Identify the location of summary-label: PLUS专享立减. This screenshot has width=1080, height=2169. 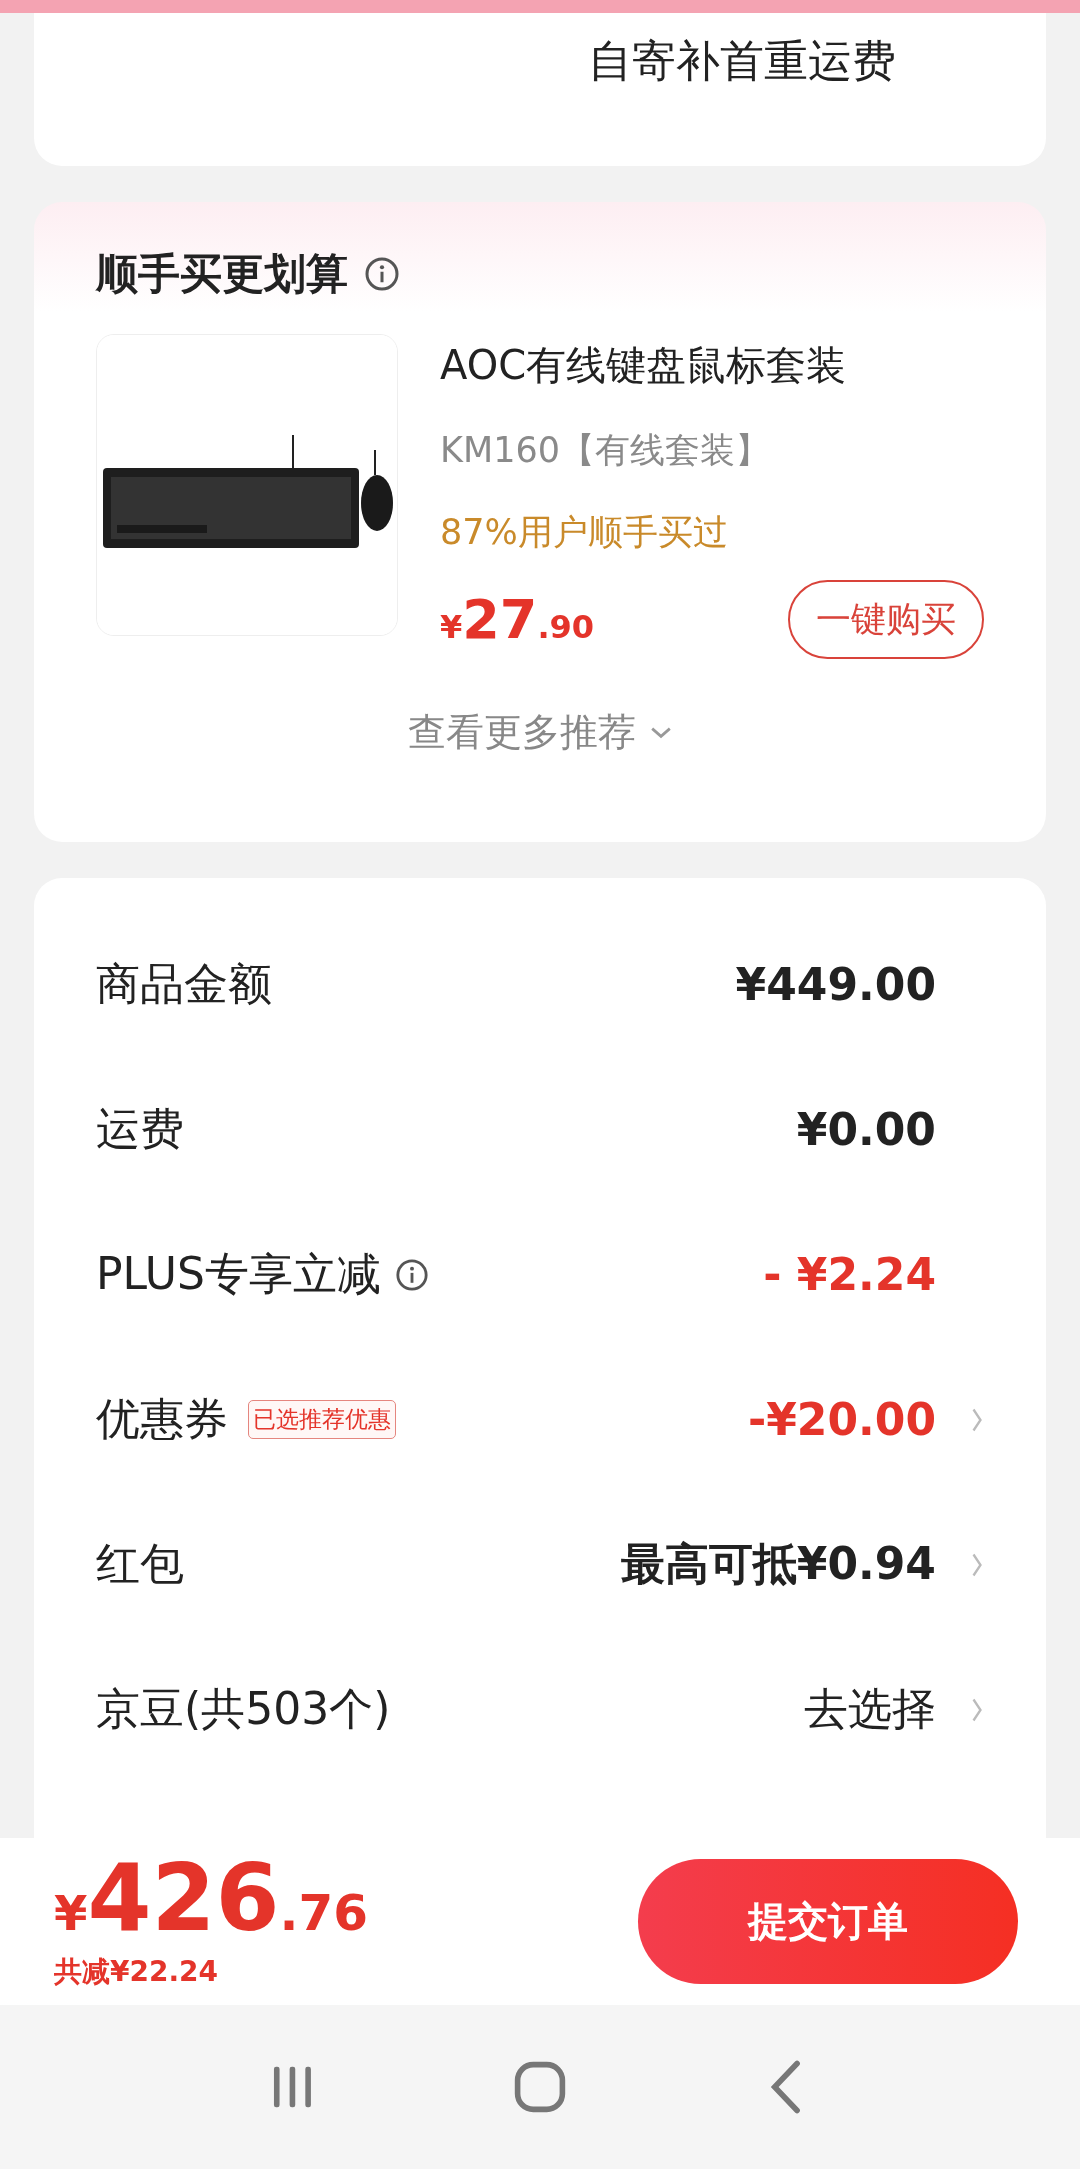
(238, 1274).